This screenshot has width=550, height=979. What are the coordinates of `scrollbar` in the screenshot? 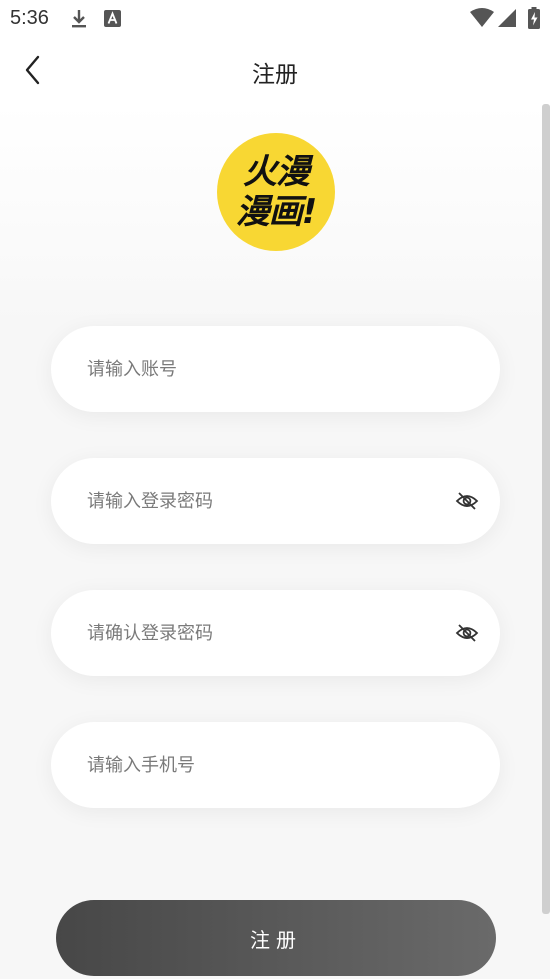 It's located at (546, 509).